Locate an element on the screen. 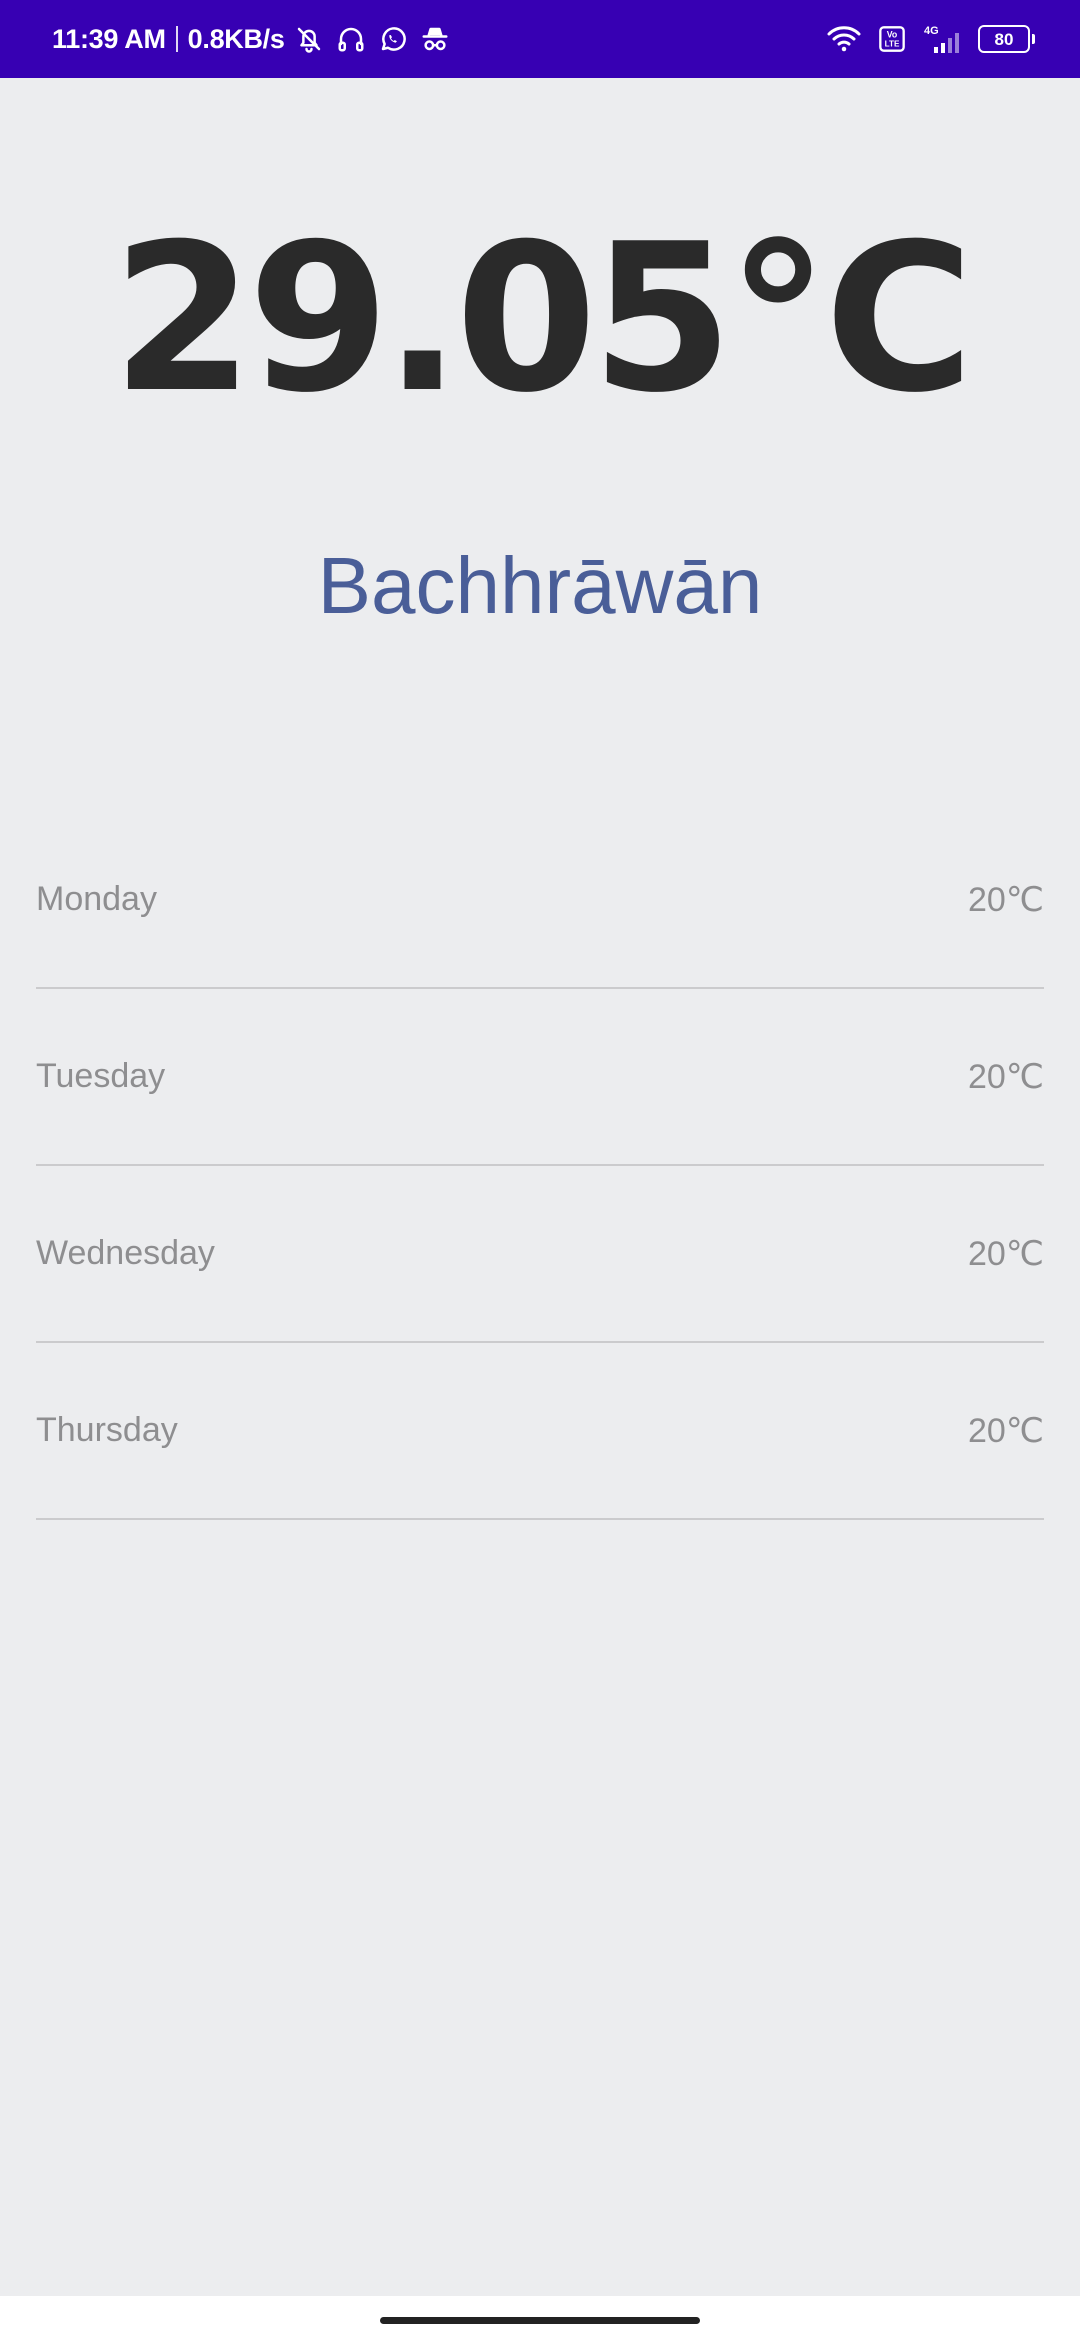 The image size is (1080, 2340). wifi-icon is located at coordinates (844, 39).